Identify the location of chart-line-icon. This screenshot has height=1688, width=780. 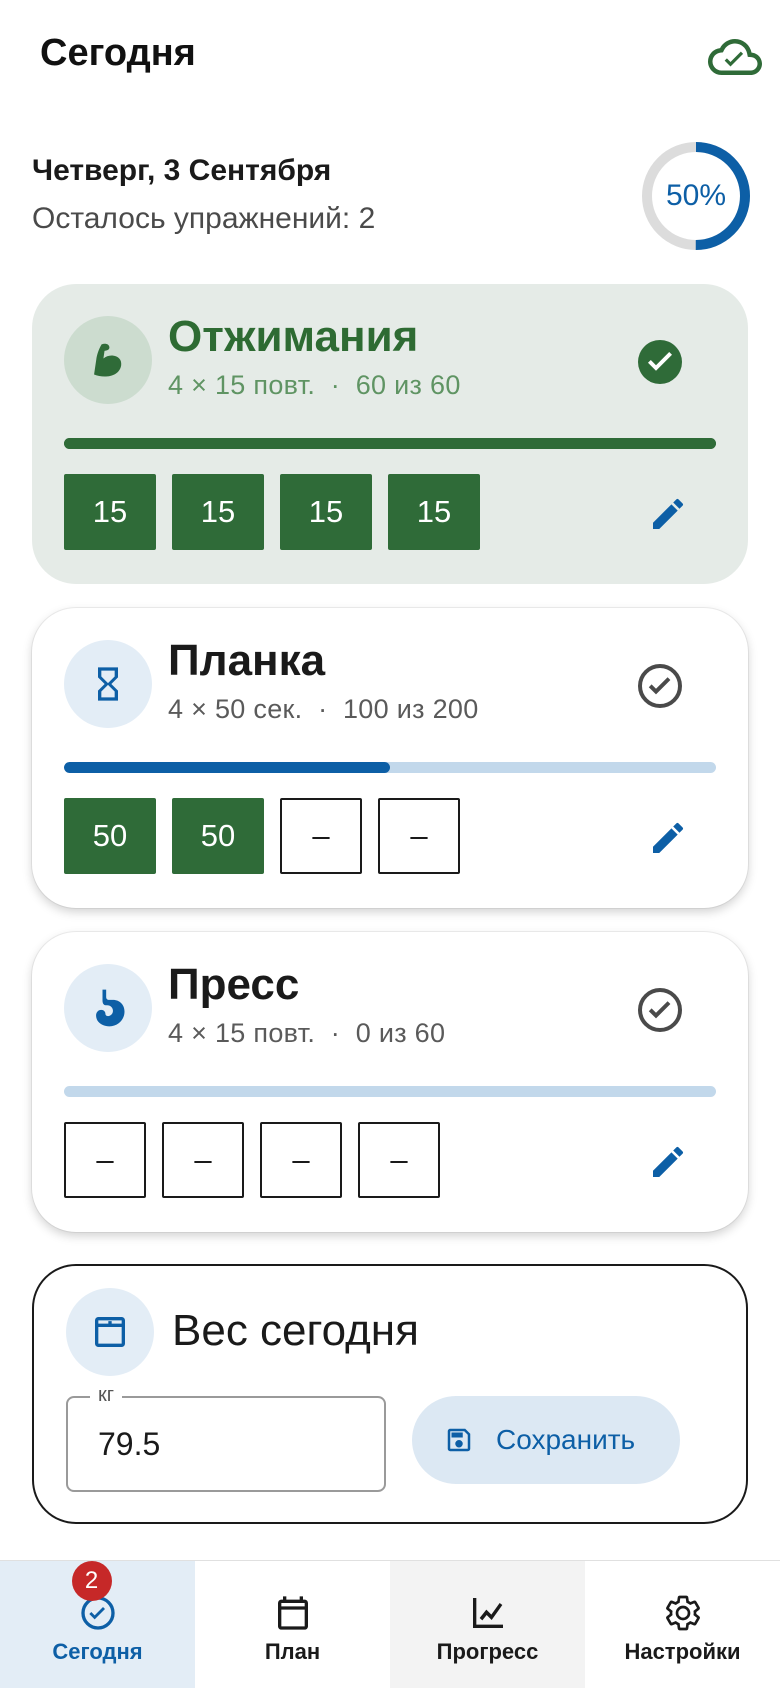
(487, 1612).